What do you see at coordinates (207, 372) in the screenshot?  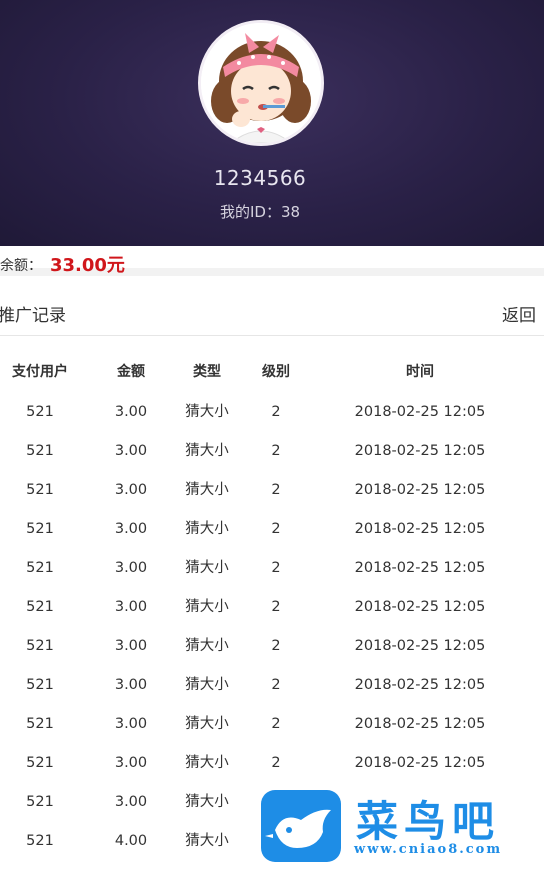 I see `column-header-type: 类型` at bounding box center [207, 372].